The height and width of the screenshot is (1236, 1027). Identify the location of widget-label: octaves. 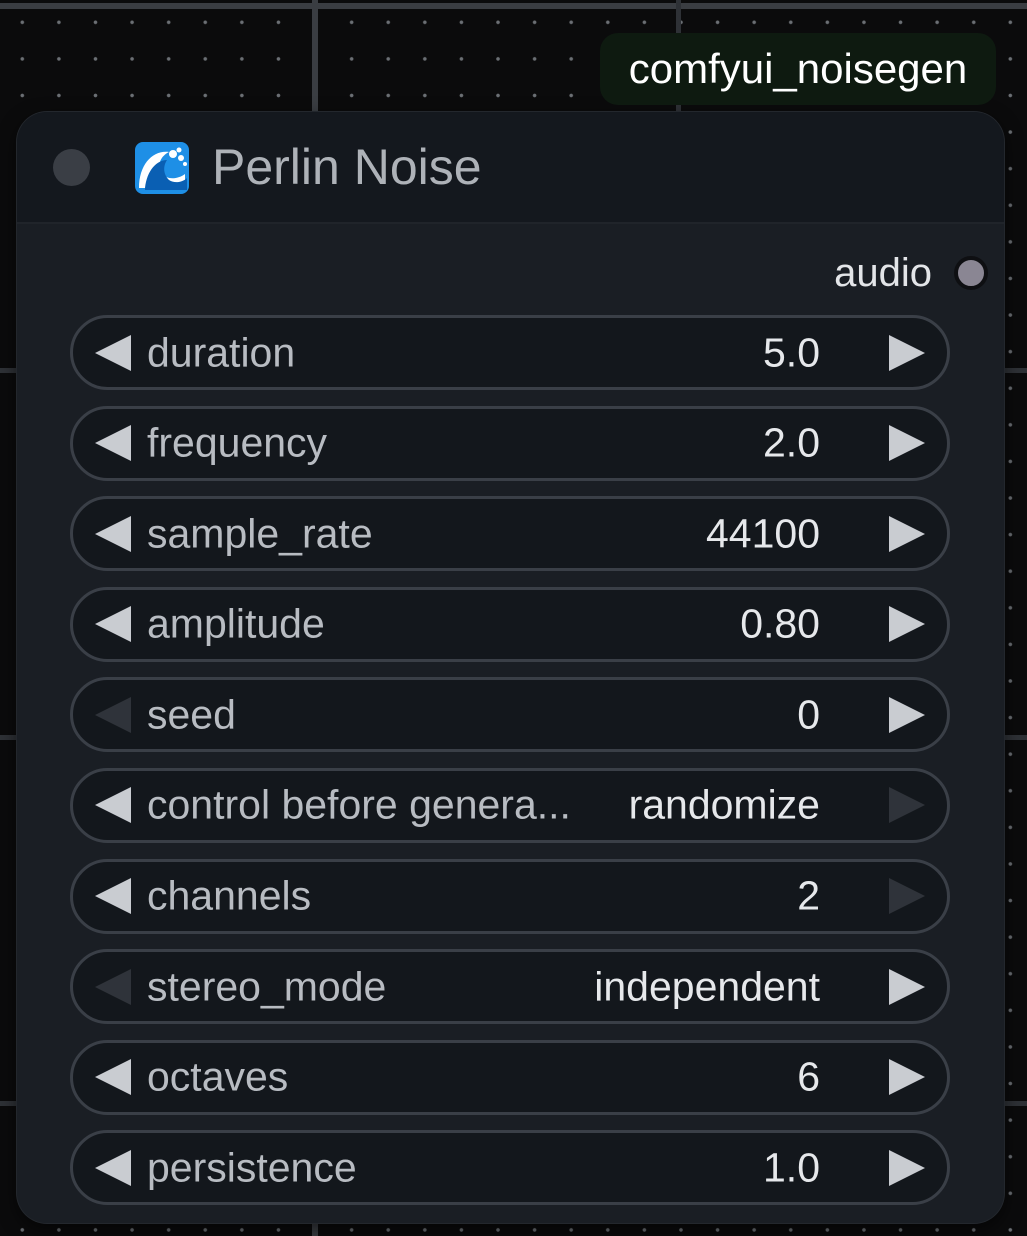
(218, 1076).